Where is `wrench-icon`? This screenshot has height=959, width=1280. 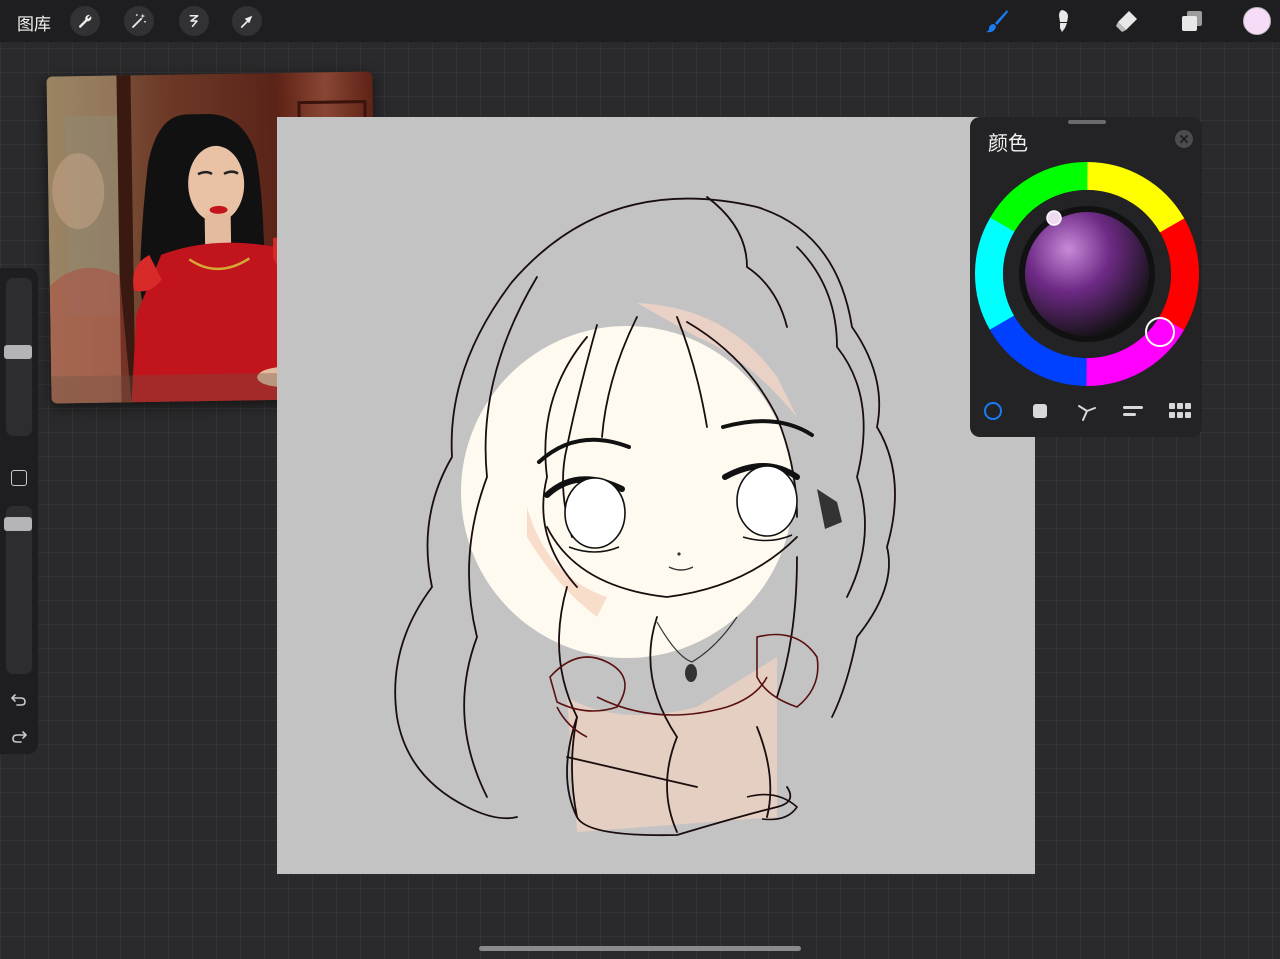
wrench-icon is located at coordinates (85, 21).